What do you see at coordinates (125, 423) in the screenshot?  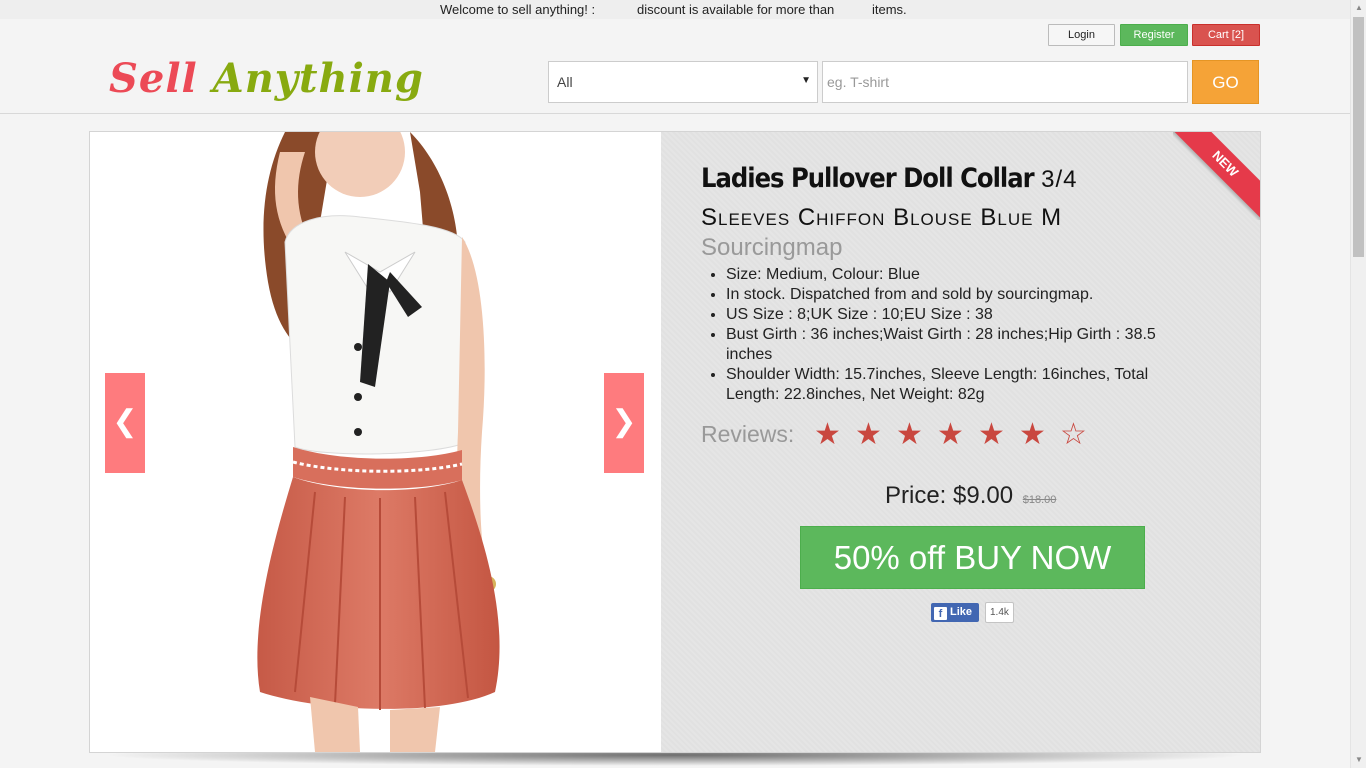 I see `carousel-prev-button: ❮` at bounding box center [125, 423].